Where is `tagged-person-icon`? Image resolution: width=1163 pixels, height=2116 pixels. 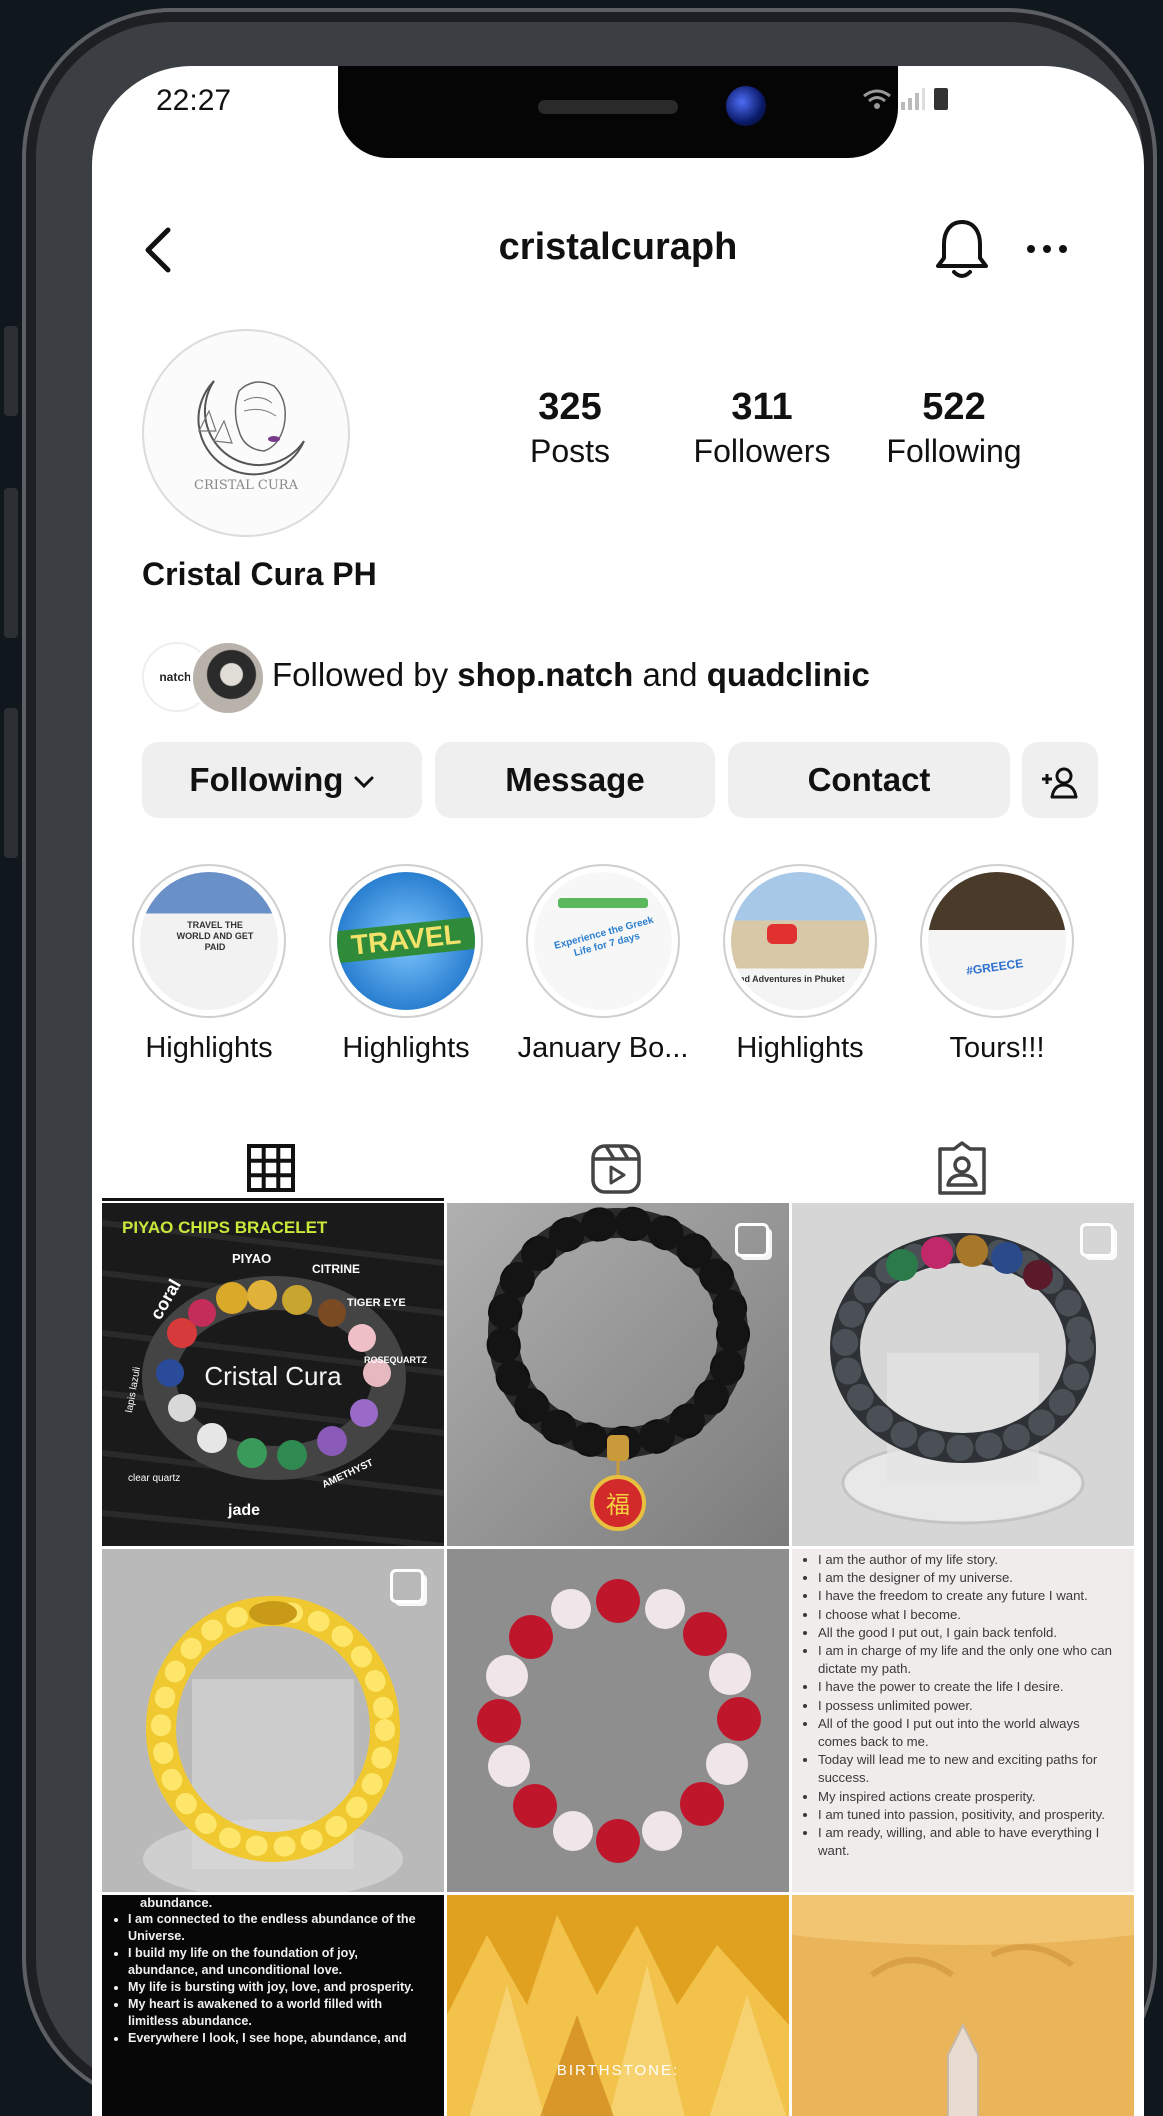 tagged-person-icon is located at coordinates (962, 1168).